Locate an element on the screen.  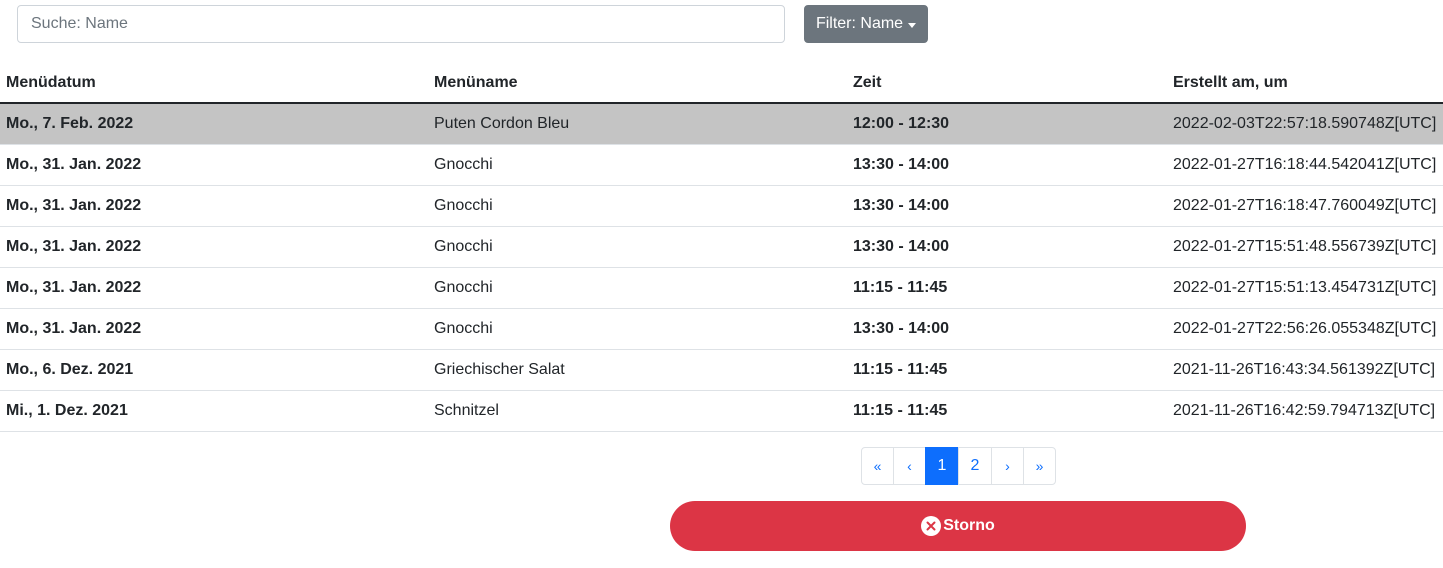
cell-created: 2022-02-03T22:57:18.590748Z[UTC] is located at coordinates (1305, 124).